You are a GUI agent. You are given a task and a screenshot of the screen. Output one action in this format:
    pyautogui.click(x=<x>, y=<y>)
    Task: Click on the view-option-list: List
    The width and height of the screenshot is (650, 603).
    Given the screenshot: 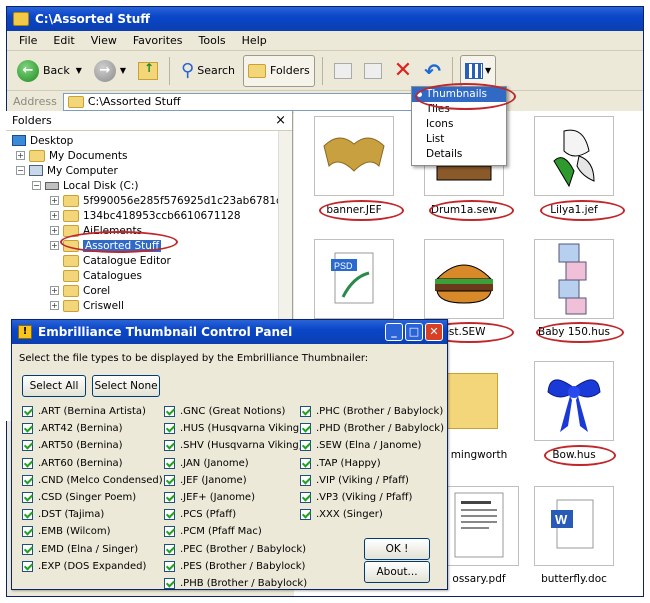 What is the action you would take?
    pyautogui.click(x=459, y=139)
    